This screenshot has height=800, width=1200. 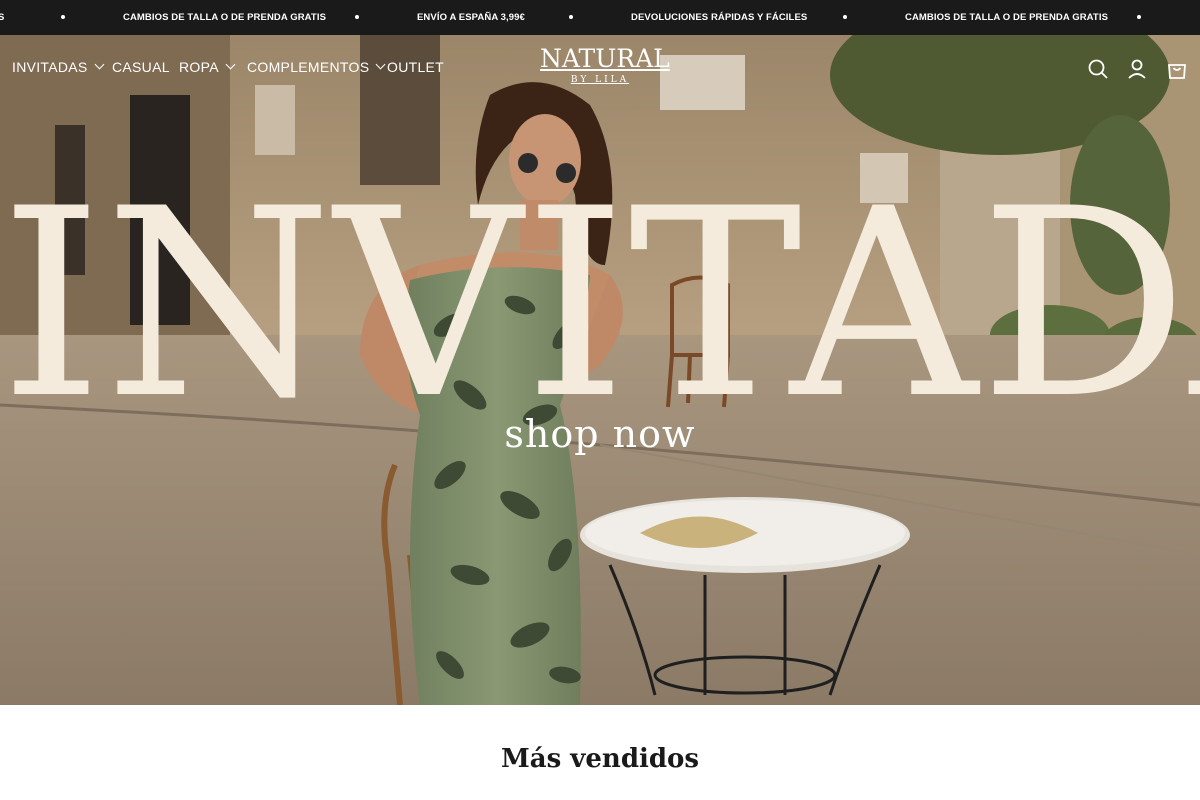 I want to click on account-icon, so click(x=1137, y=69).